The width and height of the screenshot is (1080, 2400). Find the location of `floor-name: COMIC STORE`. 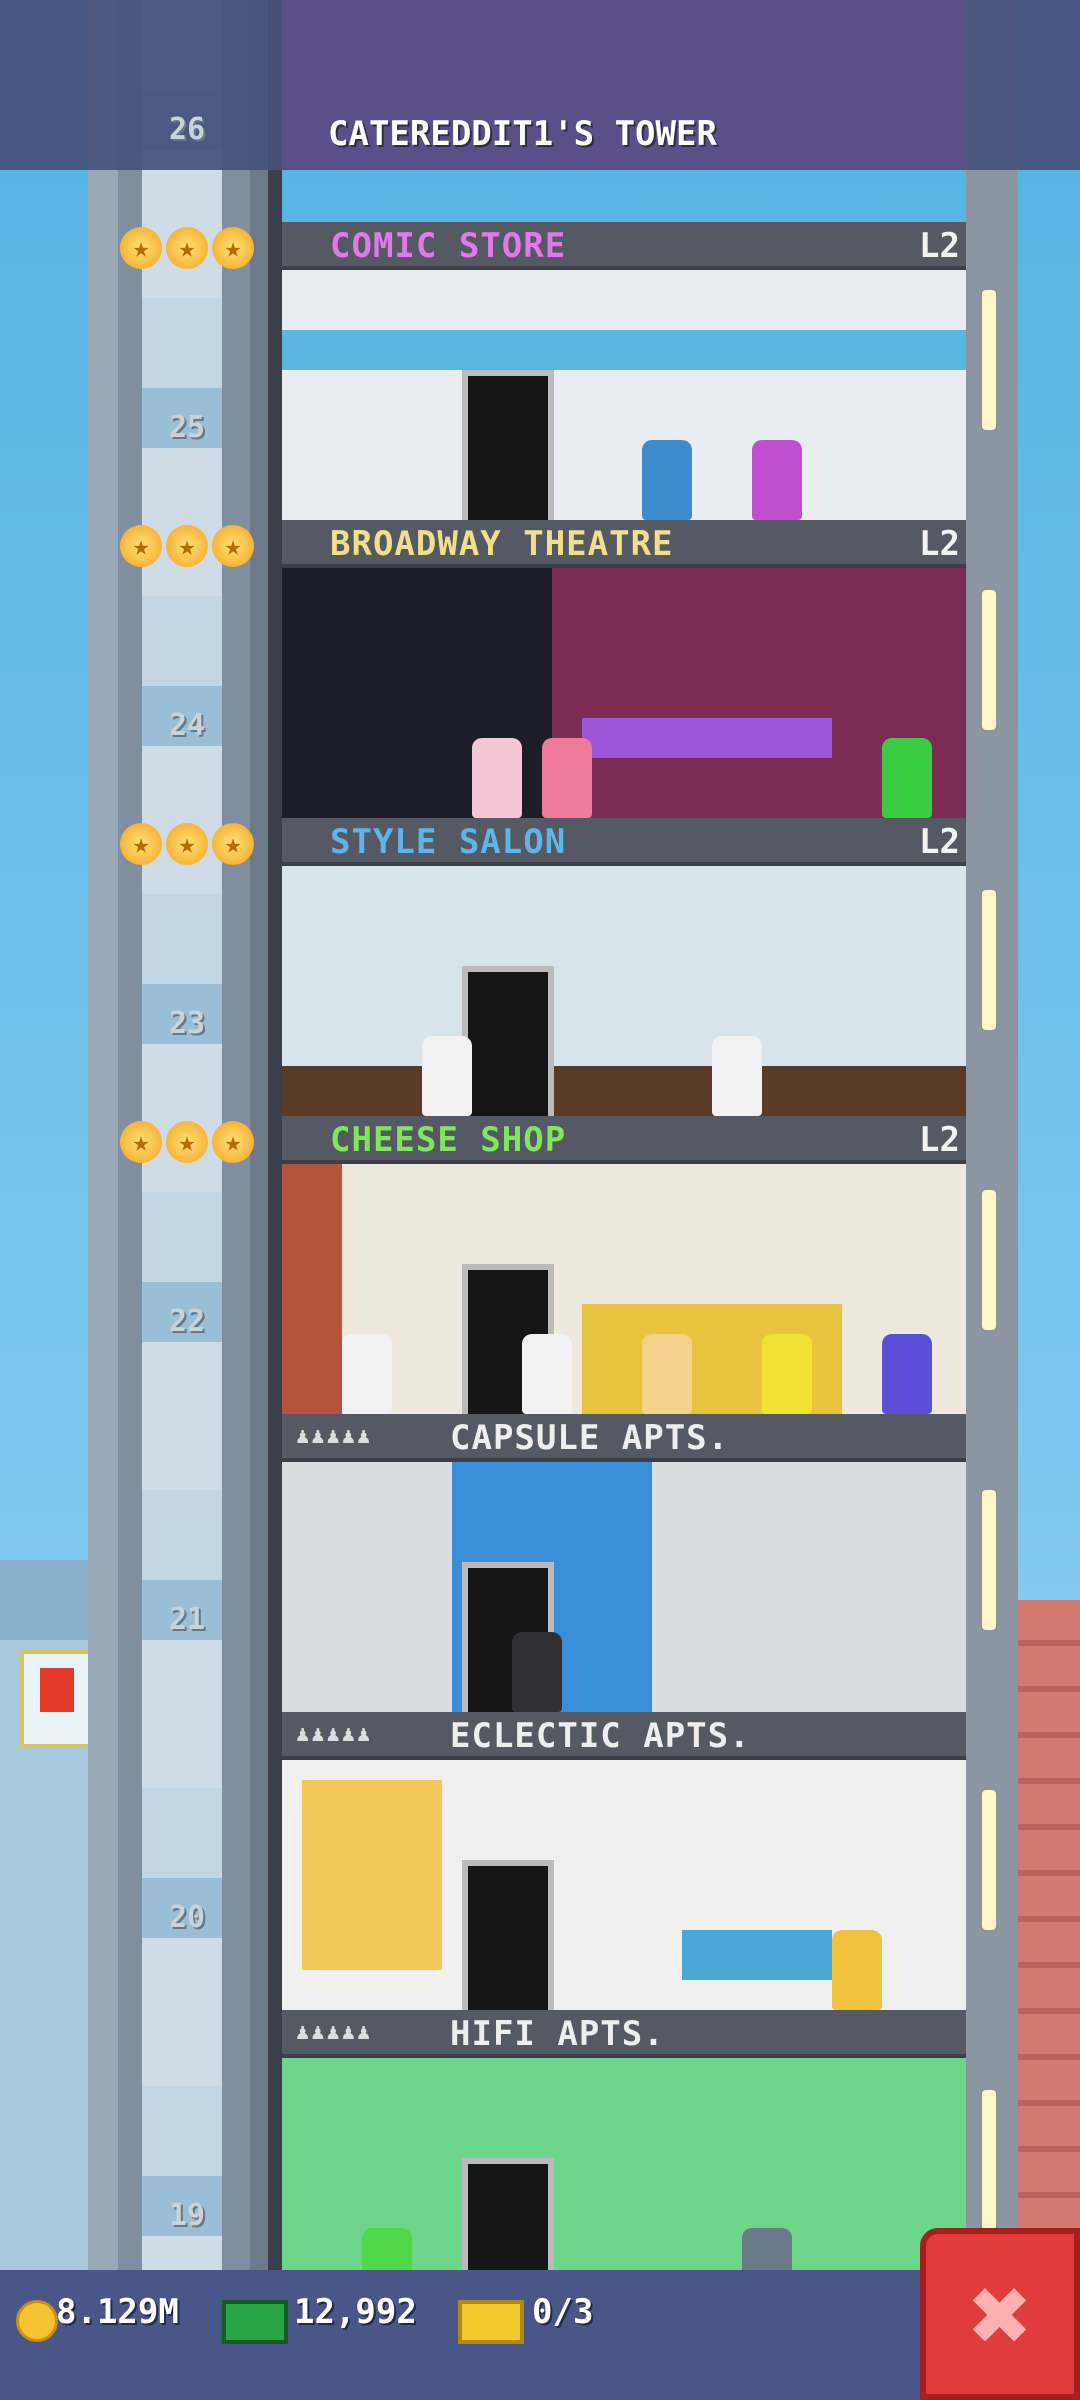

floor-name: COMIC STORE is located at coordinates (448, 246).